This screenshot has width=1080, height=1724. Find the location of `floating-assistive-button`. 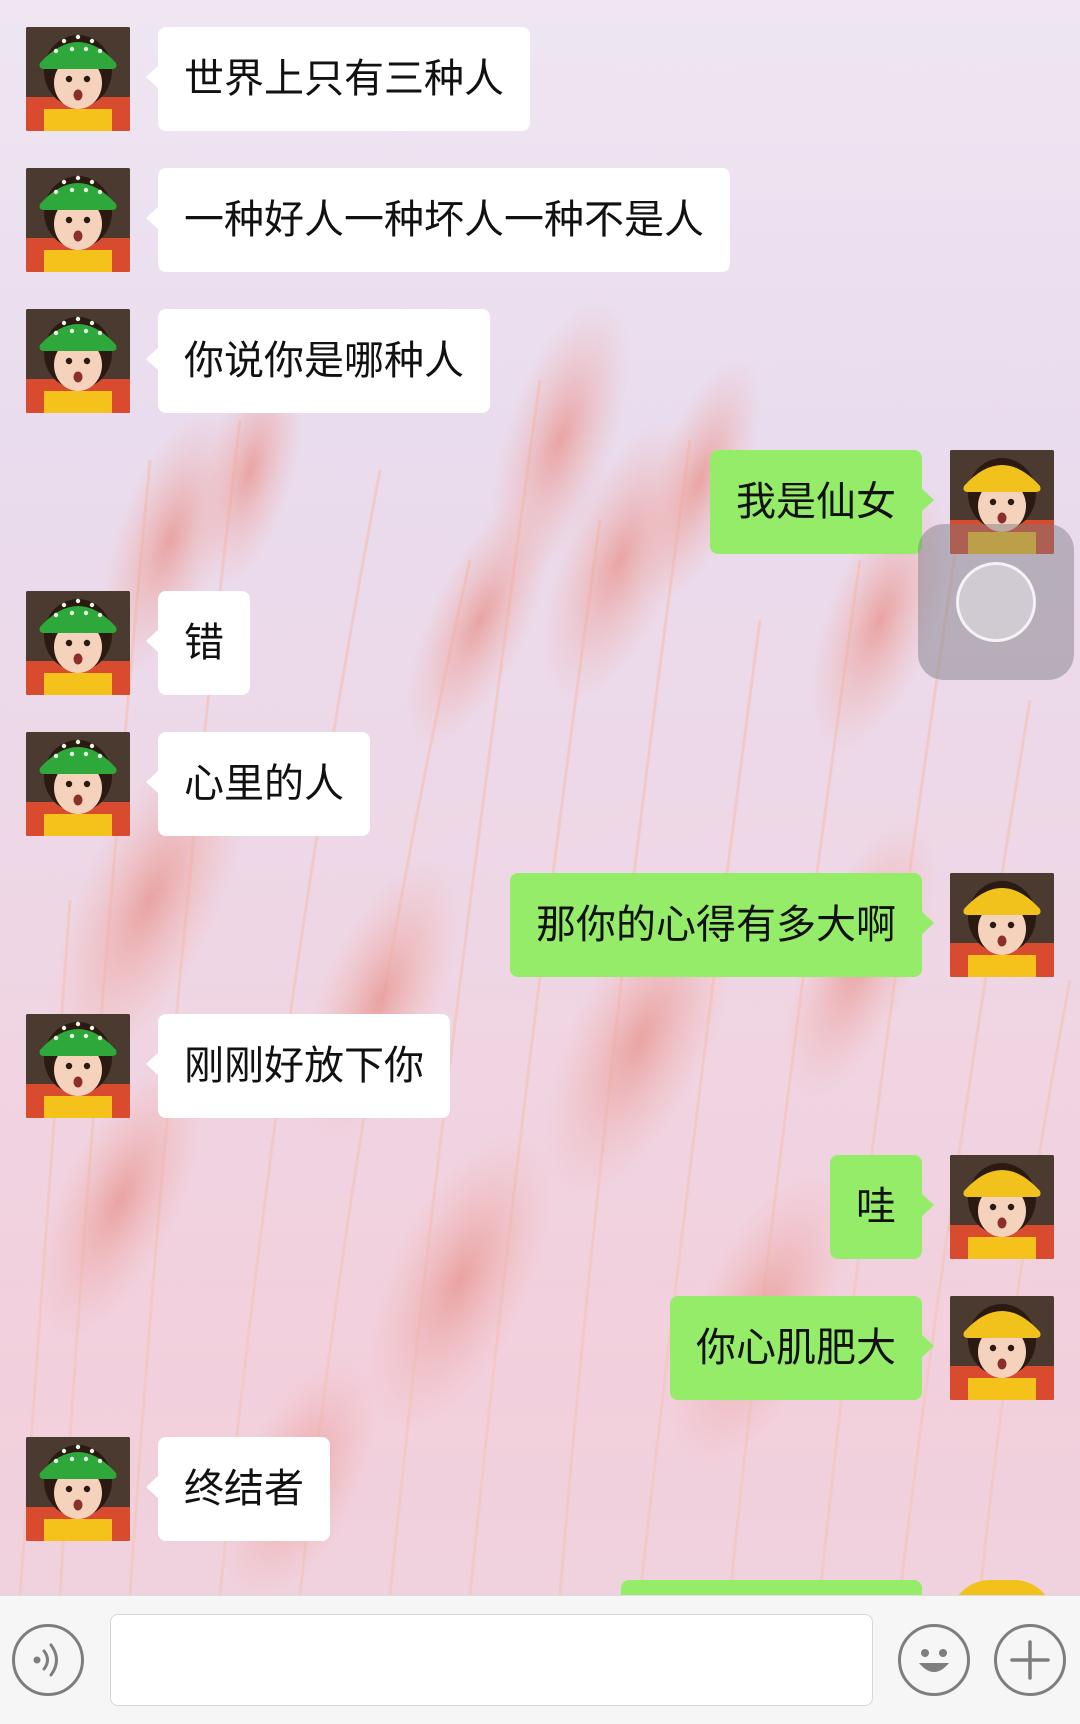

floating-assistive-button is located at coordinates (996, 602).